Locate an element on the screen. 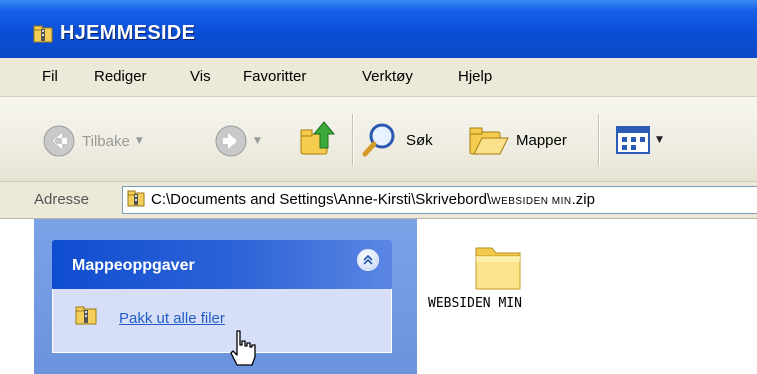 The height and width of the screenshot is (374, 757). window-title: HJEMMESIDE is located at coordinates (128, 33).